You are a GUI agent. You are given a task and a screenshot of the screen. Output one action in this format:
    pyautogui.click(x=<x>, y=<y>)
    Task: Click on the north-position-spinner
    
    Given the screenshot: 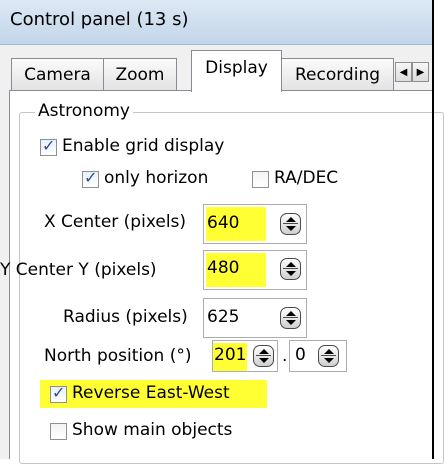 What is the action you would take?
    pyautogui.click(x=263, y=356)
    